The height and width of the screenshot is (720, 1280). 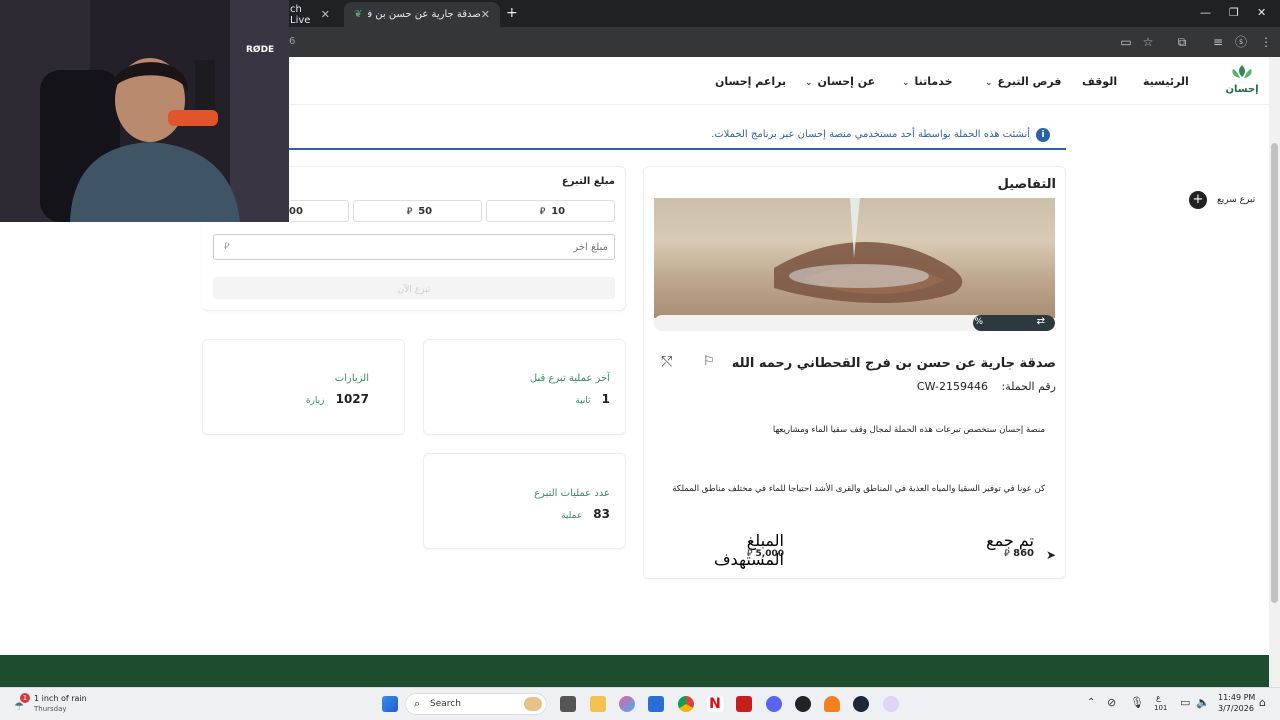 What do you see at coordinates (1158, 697) in the screenshot?
I see `language-indicator: ع` at bounding box center [1158, 697].